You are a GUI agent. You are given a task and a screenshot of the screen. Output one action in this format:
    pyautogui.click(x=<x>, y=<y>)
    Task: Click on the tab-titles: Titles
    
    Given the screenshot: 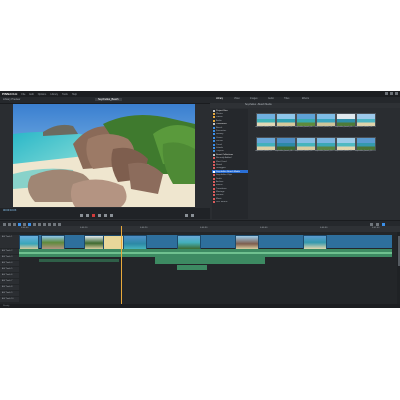 What is the action you would take?
    pyautogui.click(x=286, y=99)
    